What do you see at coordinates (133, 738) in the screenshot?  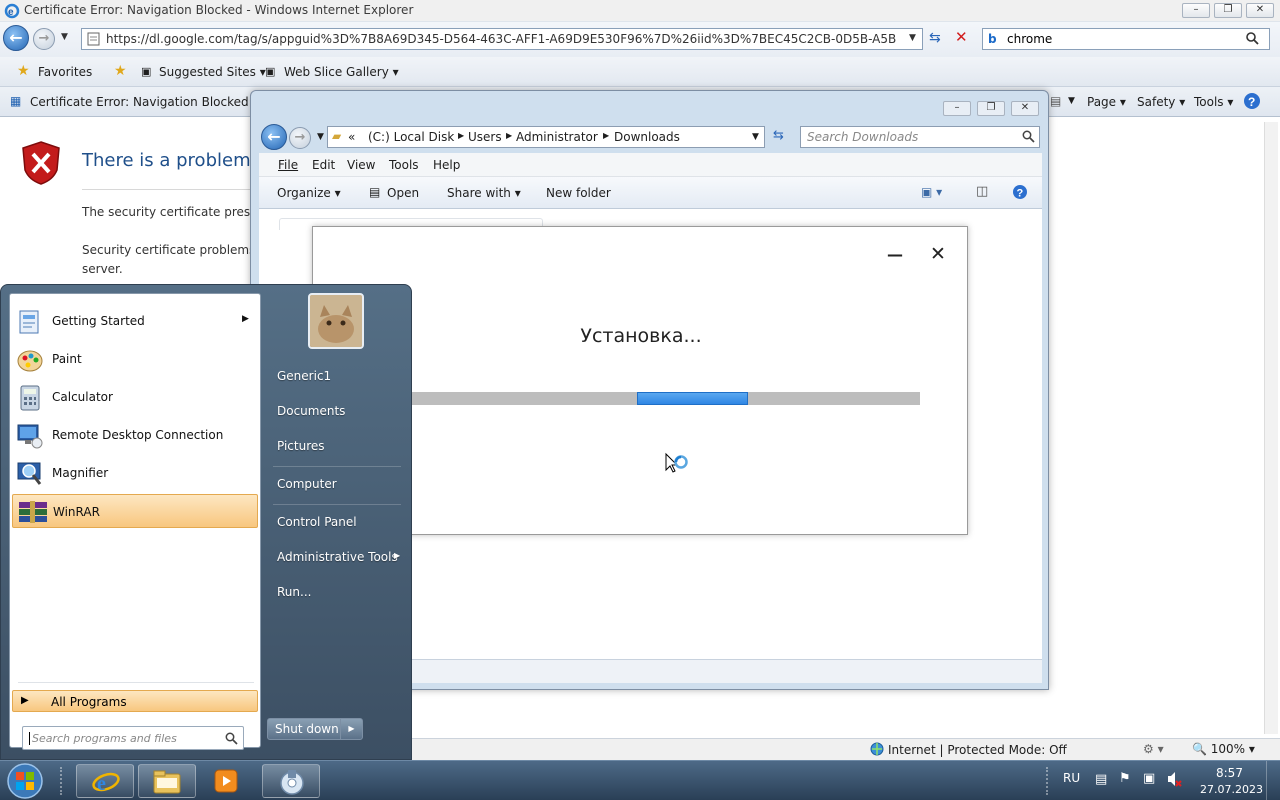 I see `start-search-input: Search programs and files` at bounding box center [133, 738].